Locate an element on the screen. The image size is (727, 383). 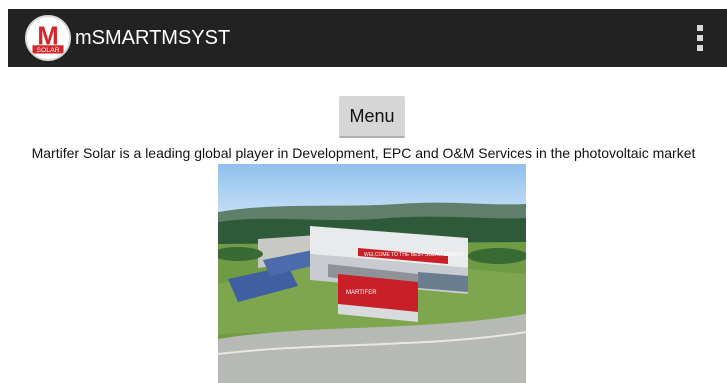
action-bar: M SOLAR mSMARTMSYST is located at coordinates (367, 38).